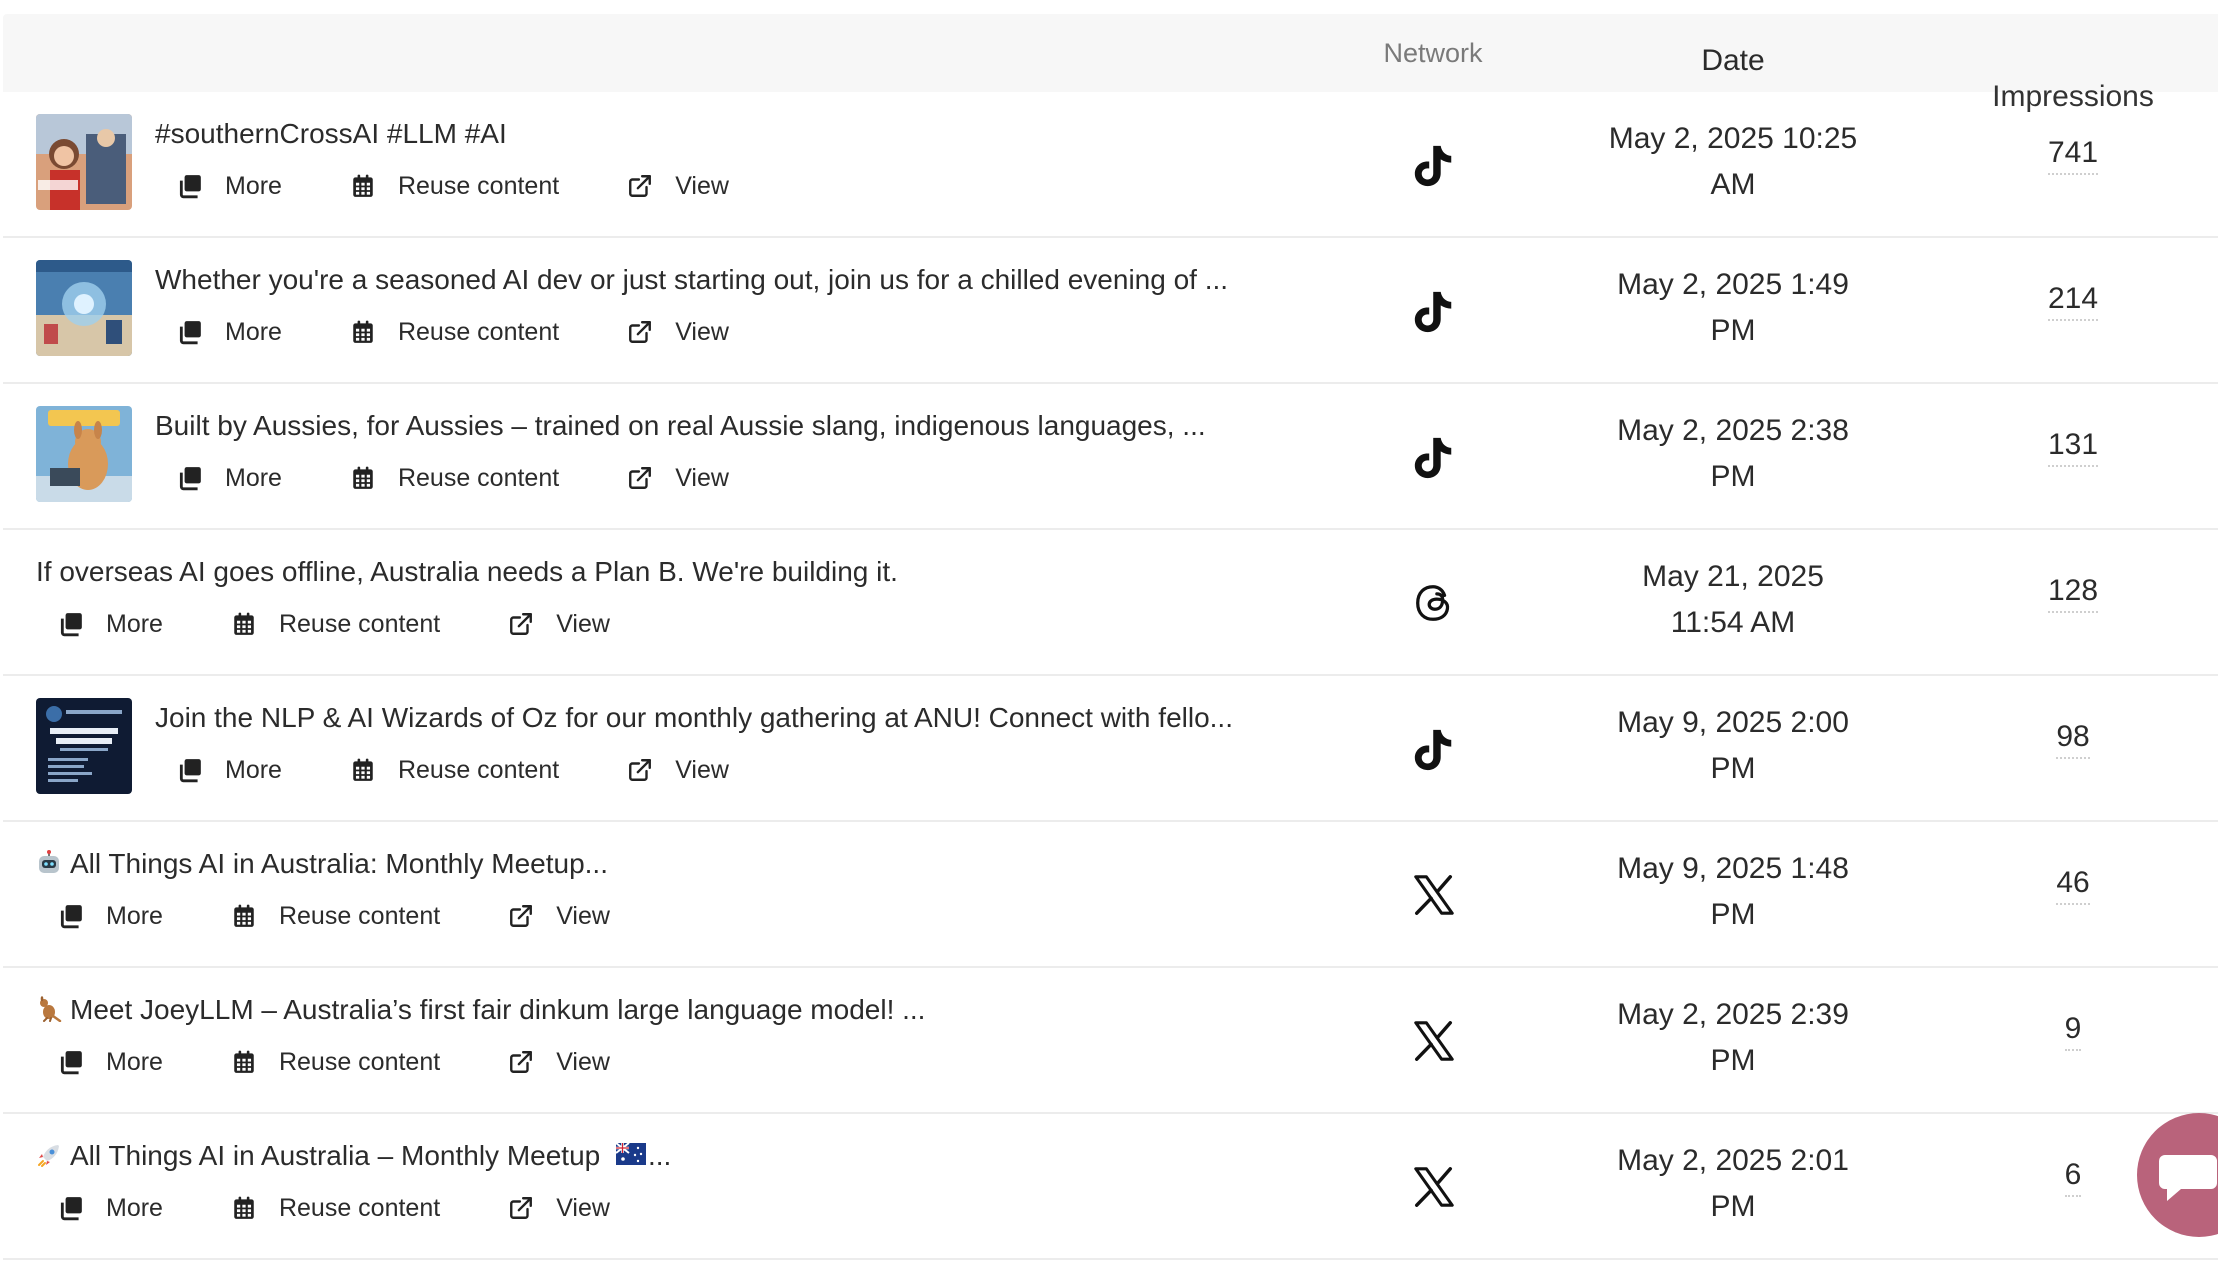 This screenshot has height=1272, width=2218. I want to click on post-impressions: 741, so click(2063, 155).